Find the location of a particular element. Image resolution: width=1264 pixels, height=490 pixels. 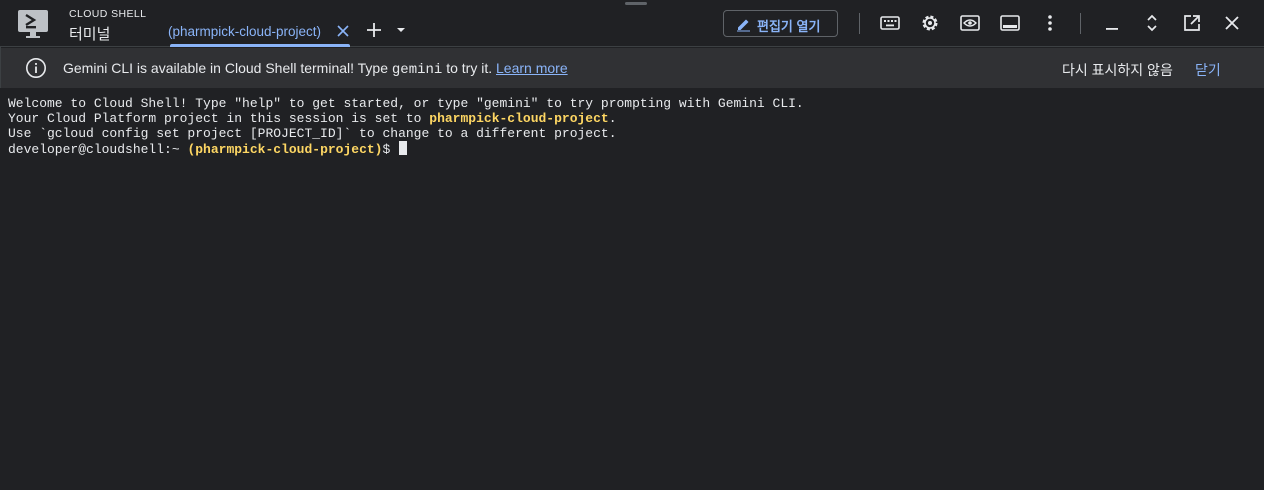

banner-code: gemini is located at coordinates (417, 70).